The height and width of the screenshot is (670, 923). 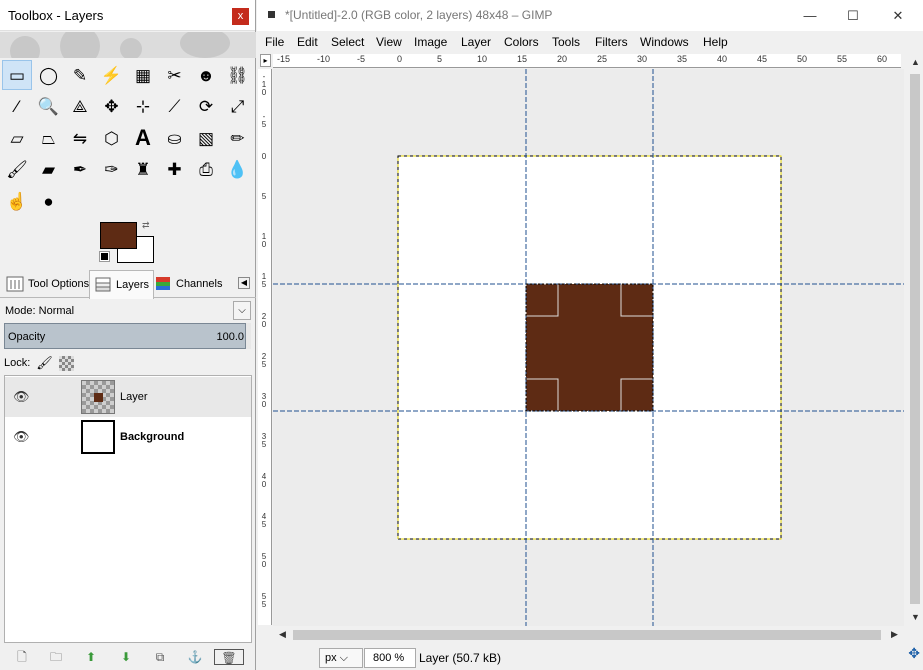 What do you see at coordinates (160, 657) in the screenshot?
I see `duplicate-layer-icon: ⧉` at bounding box center [160, 657].